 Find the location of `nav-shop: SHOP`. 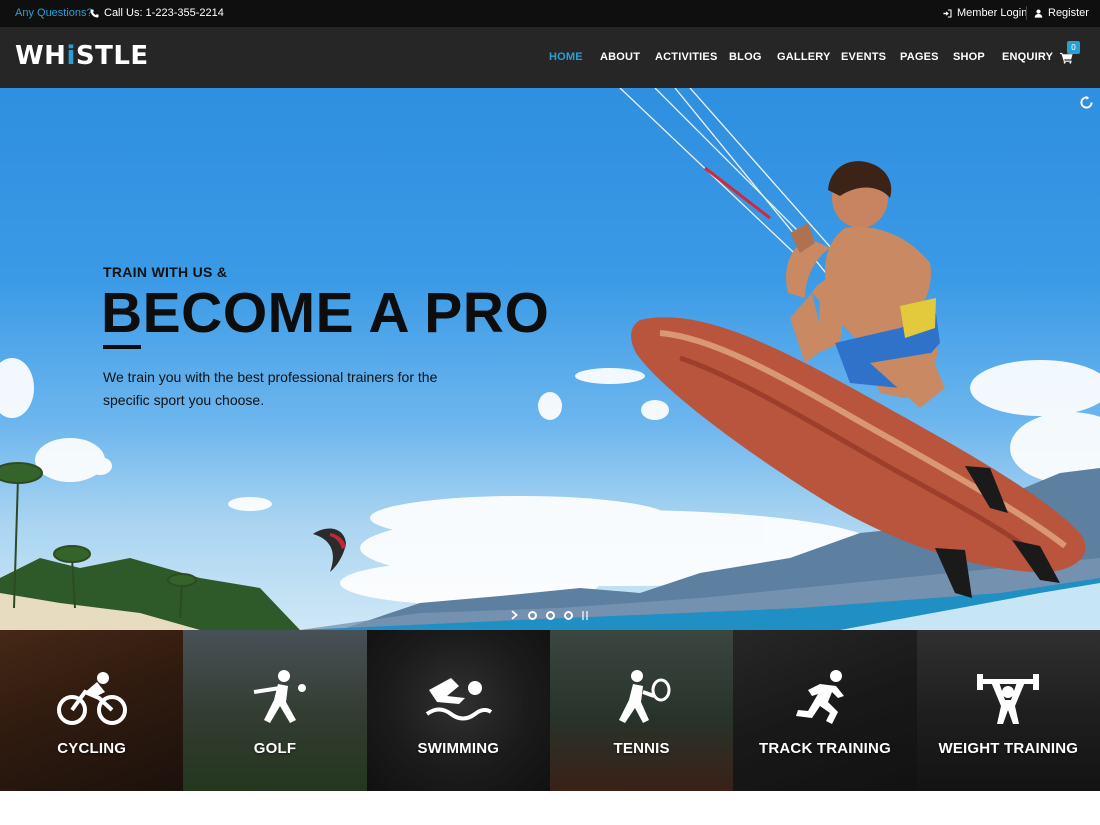

nav-shop: SHOP is located at coordinates (969, 57).